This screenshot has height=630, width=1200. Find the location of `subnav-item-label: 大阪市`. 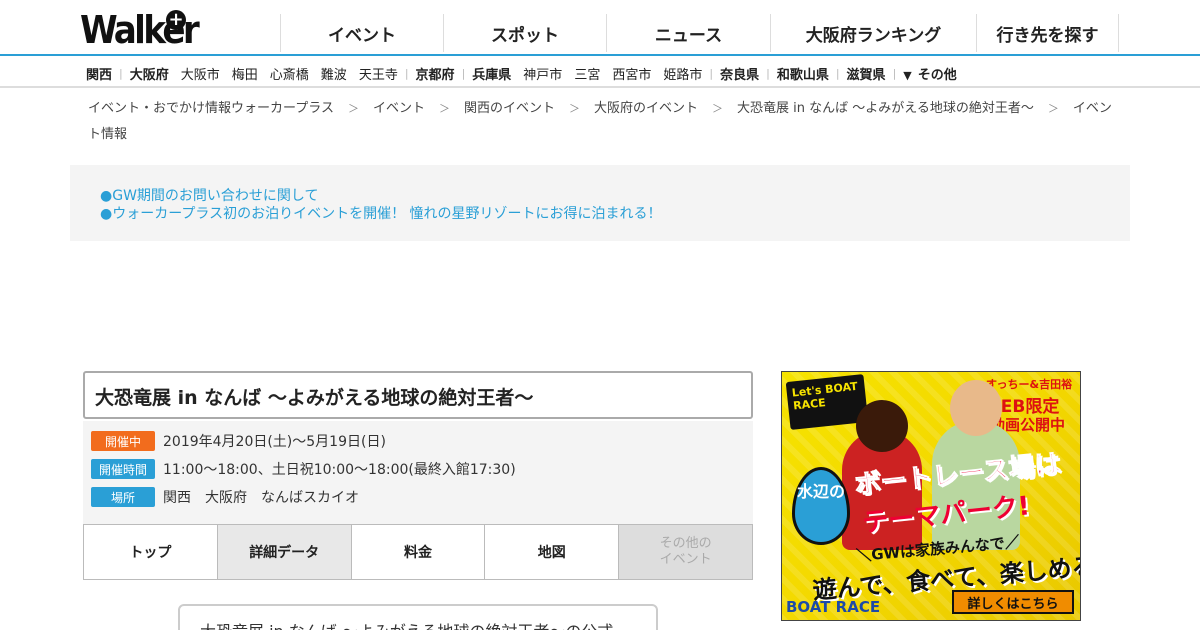

subnav-item-label: 大阪市 is located at coordinates (200, 75).